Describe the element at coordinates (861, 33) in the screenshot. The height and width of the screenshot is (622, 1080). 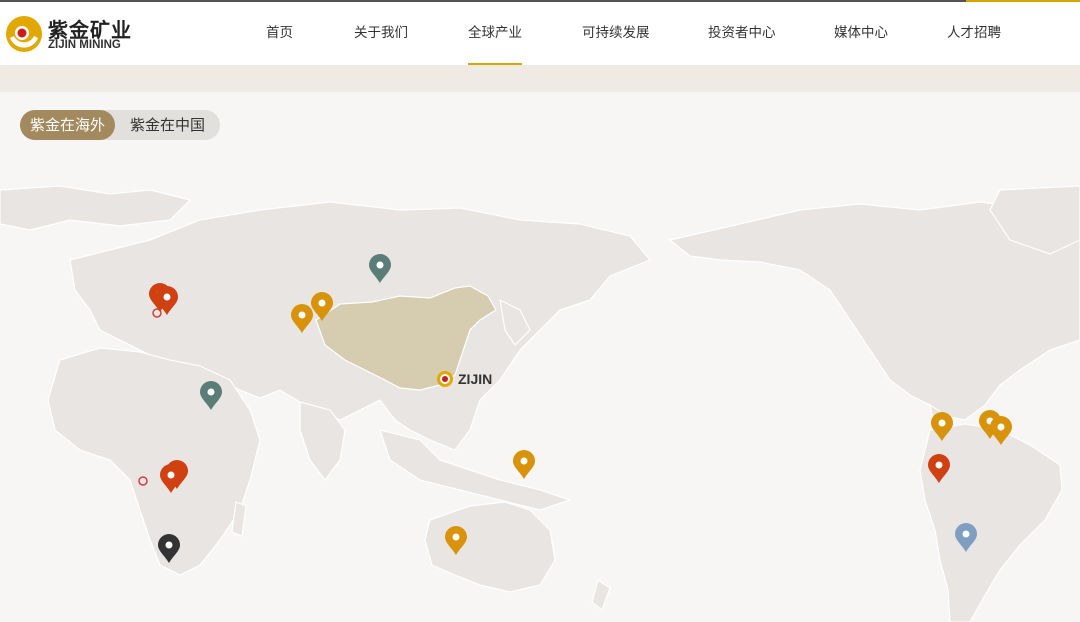
I see `nav-item-media: 媒体中心` at that location.